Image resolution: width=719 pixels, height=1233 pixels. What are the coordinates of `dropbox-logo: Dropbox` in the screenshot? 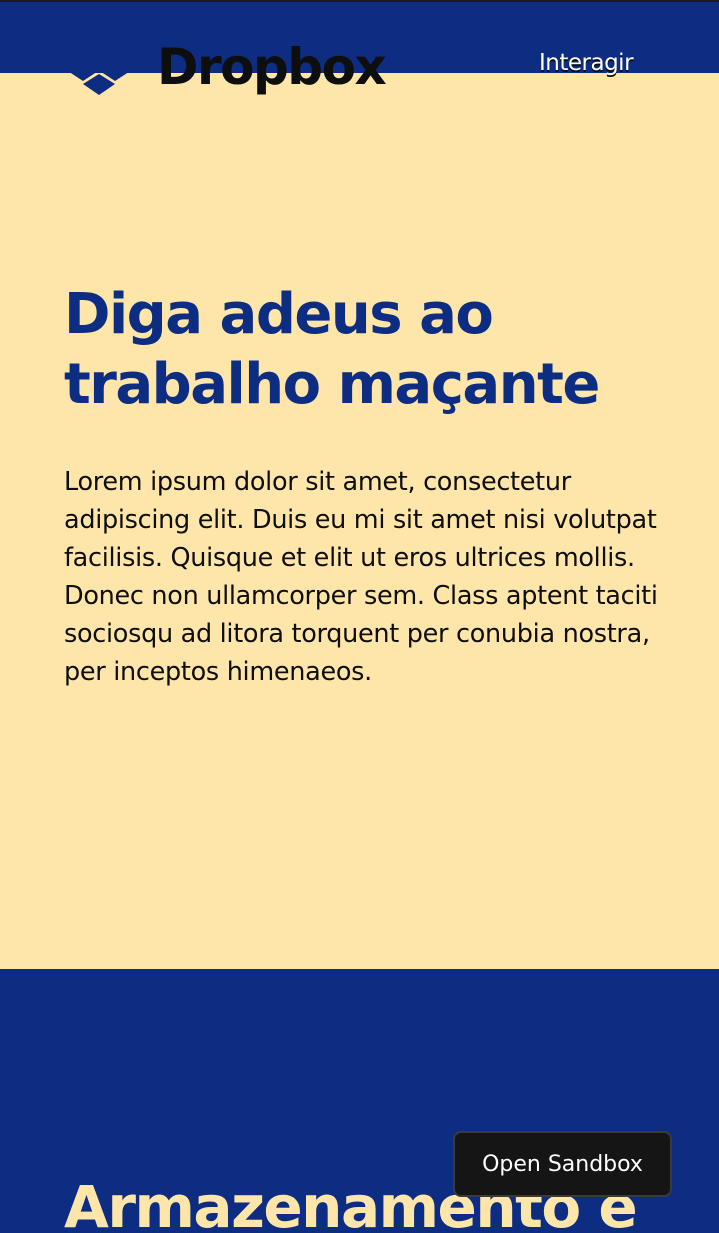 It's located at (226, 67).